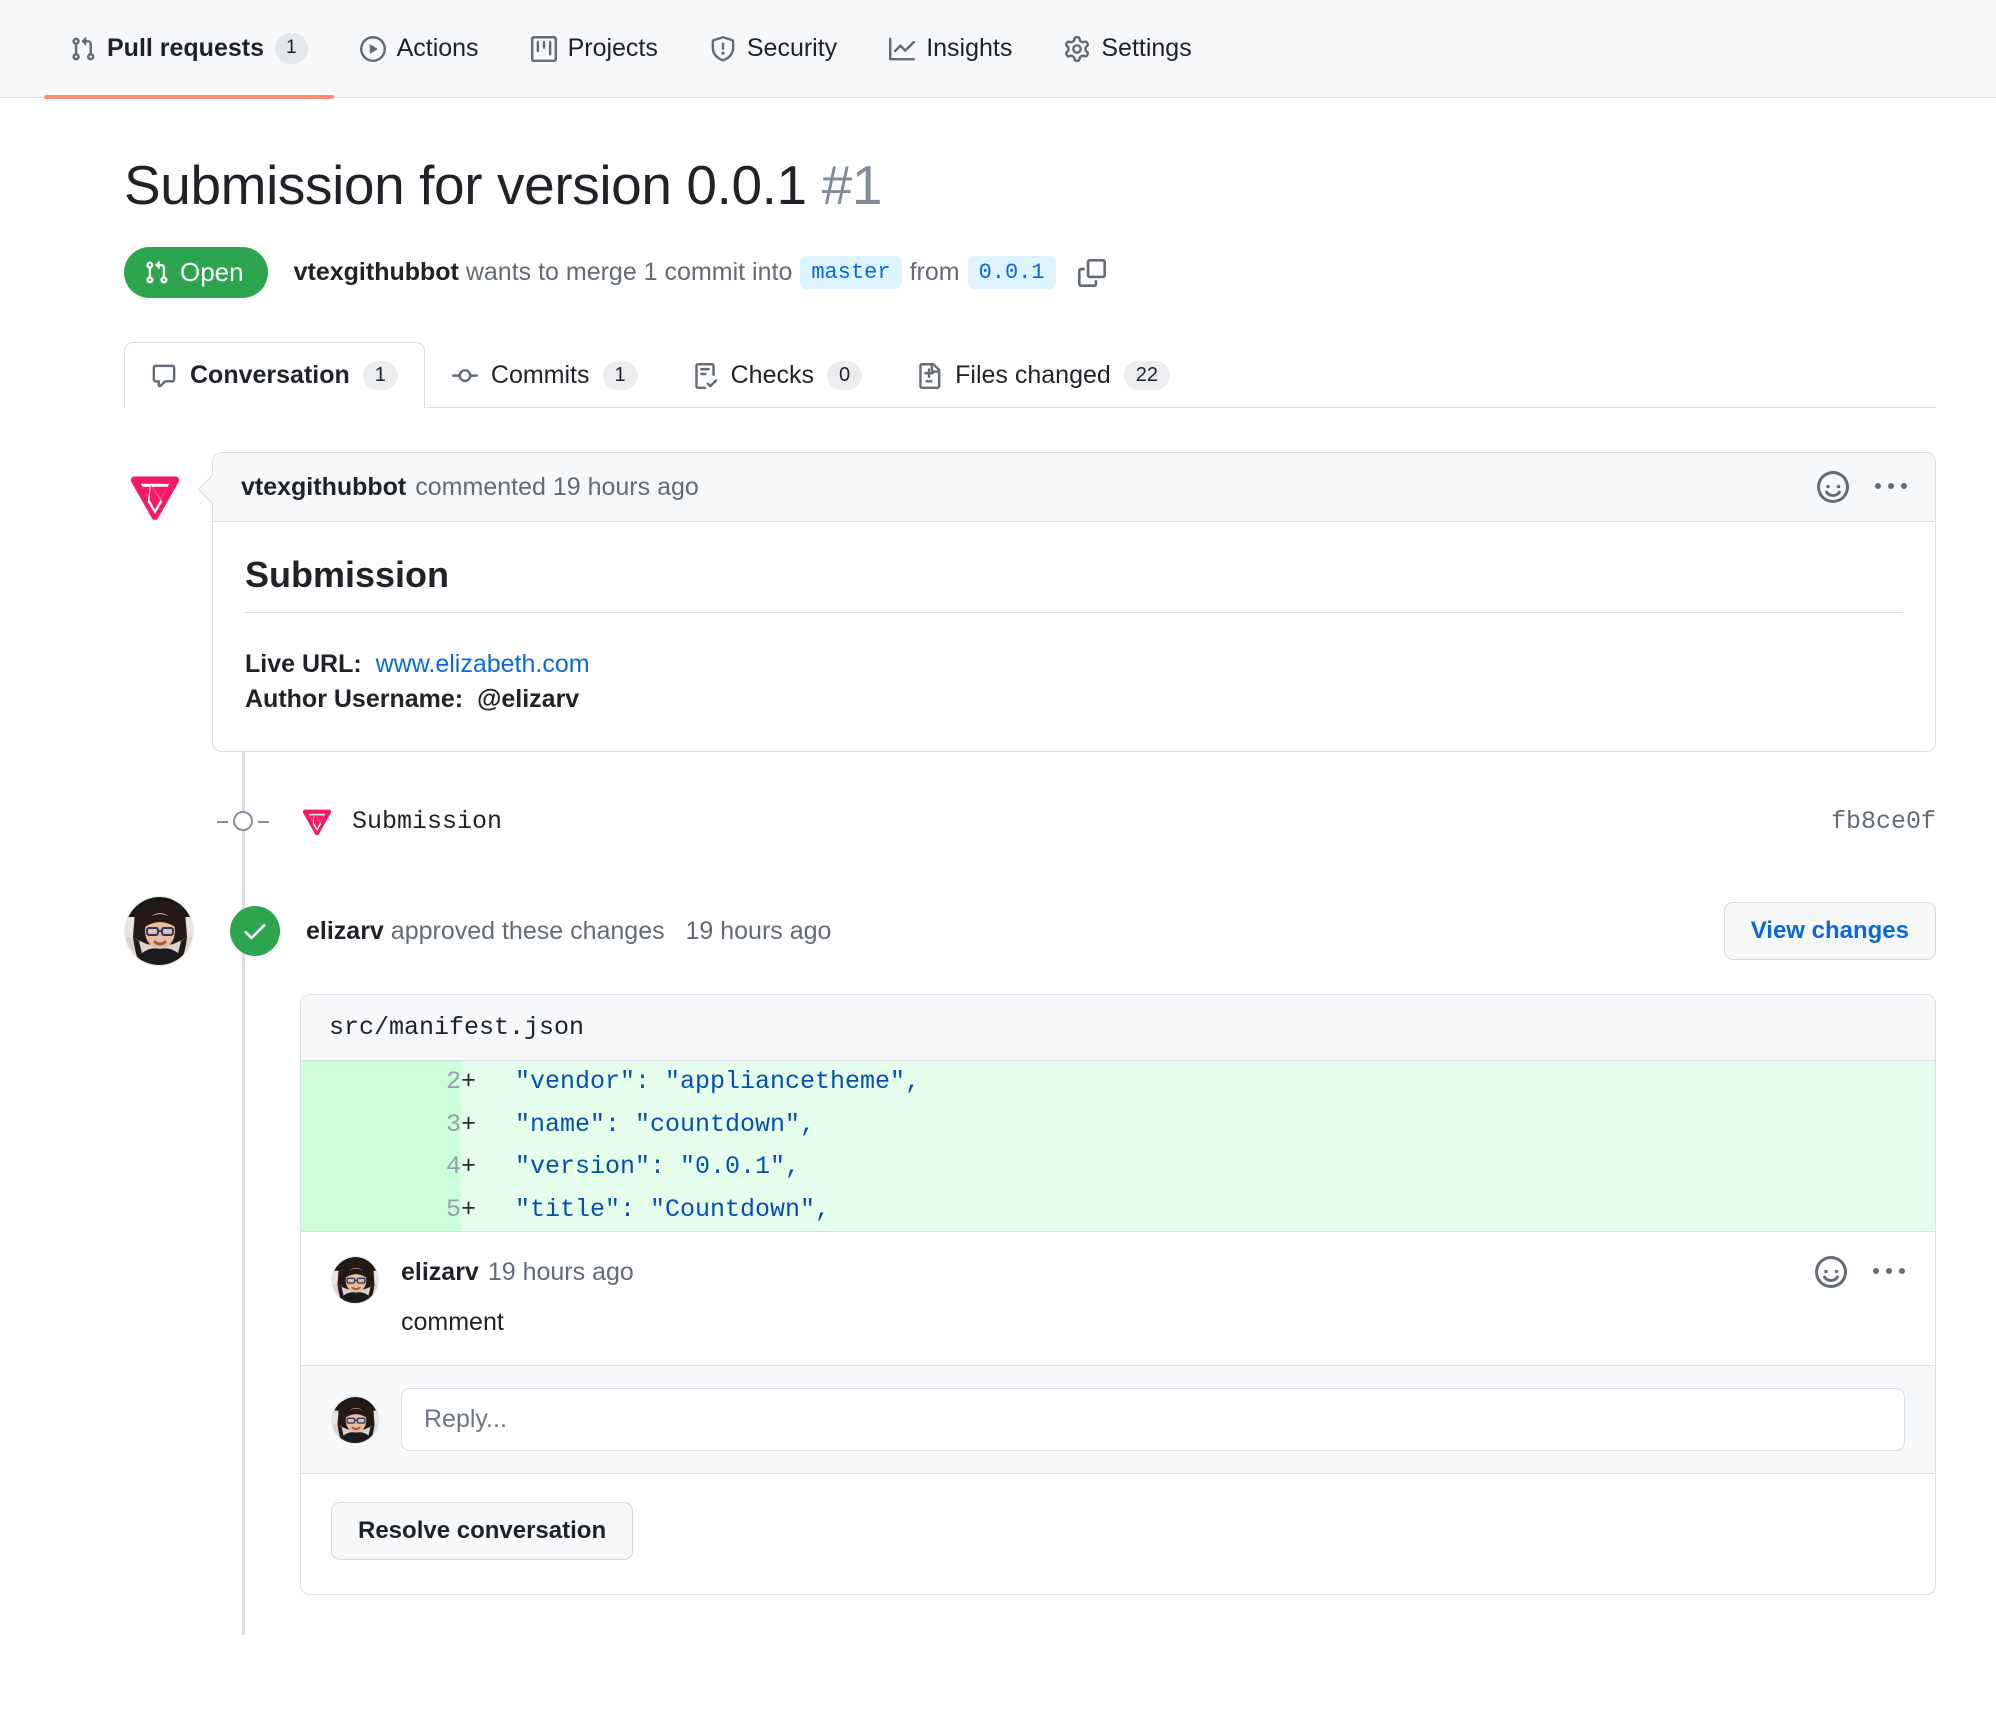  What do you see at coordinates (354, 699) in the screenshot?
I see `author-username-label: Author Username:` at bounding box center [354, 699].